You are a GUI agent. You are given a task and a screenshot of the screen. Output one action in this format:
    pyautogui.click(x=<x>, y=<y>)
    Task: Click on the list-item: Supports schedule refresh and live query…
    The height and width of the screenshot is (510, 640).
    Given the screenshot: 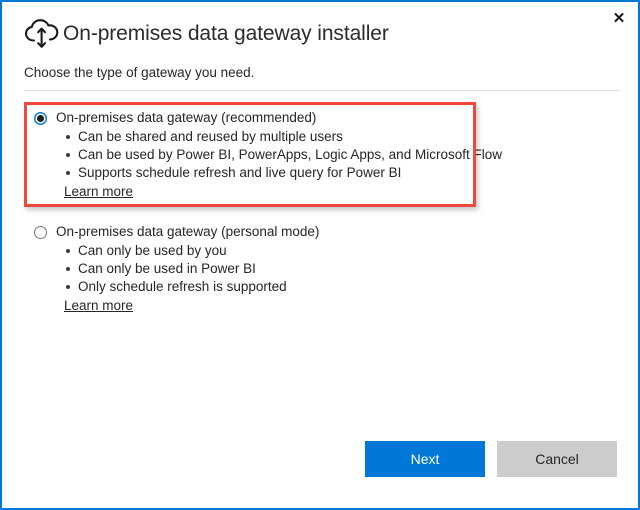 What is the action you would take?
    pyautogui.click(x=337, y=173)
    